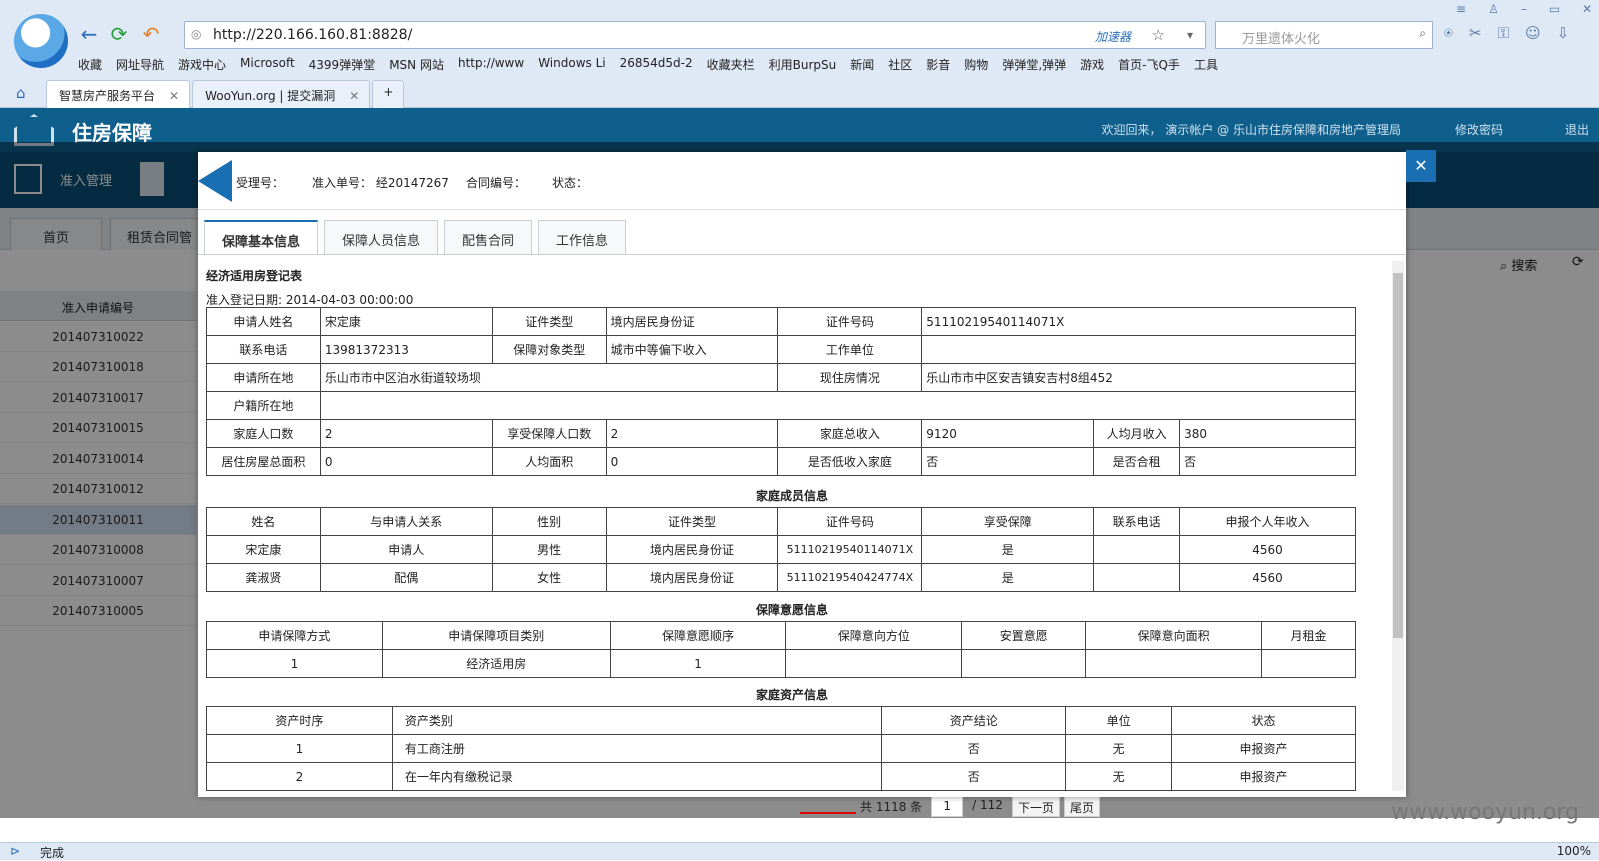  What do you see at coordinates (850, 577) in the screenshot?
I see `cell: 51110219540424774X` at bounding box center [850, 577].